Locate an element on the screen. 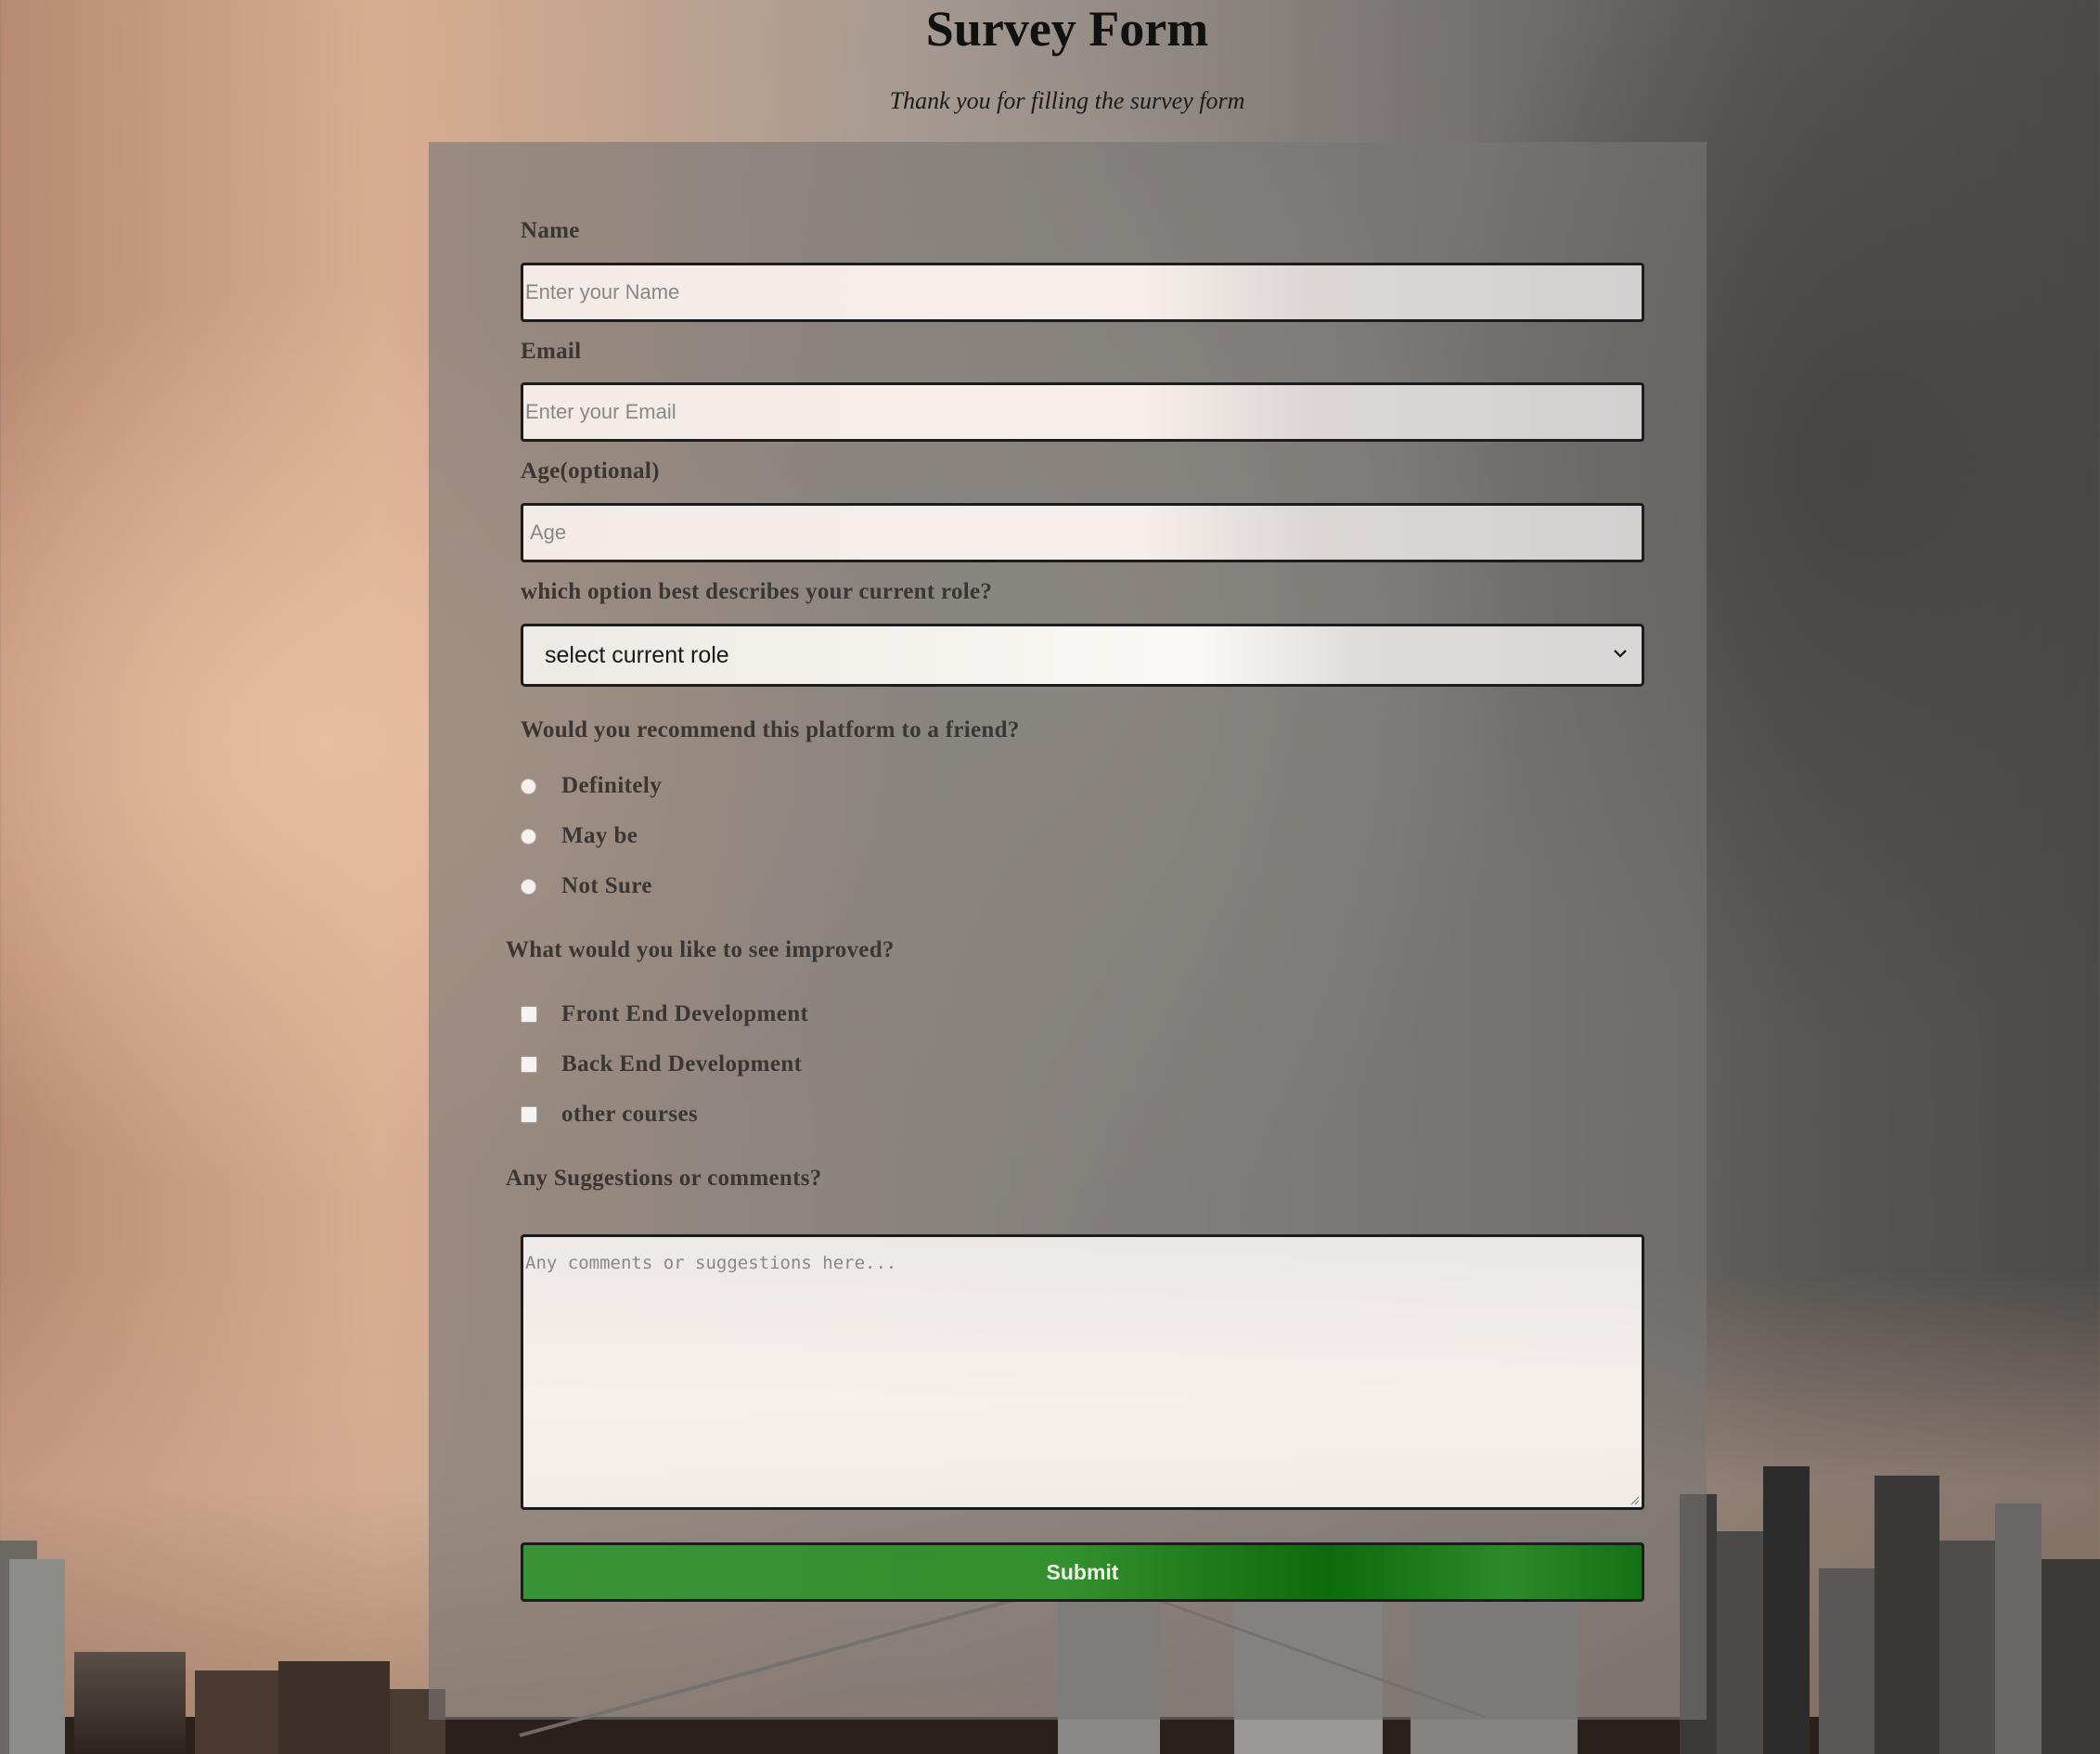 This screenshot has height=1754, width=2100. checkbox-option-other-courses: other courses is located at coordinates (610, 1114).